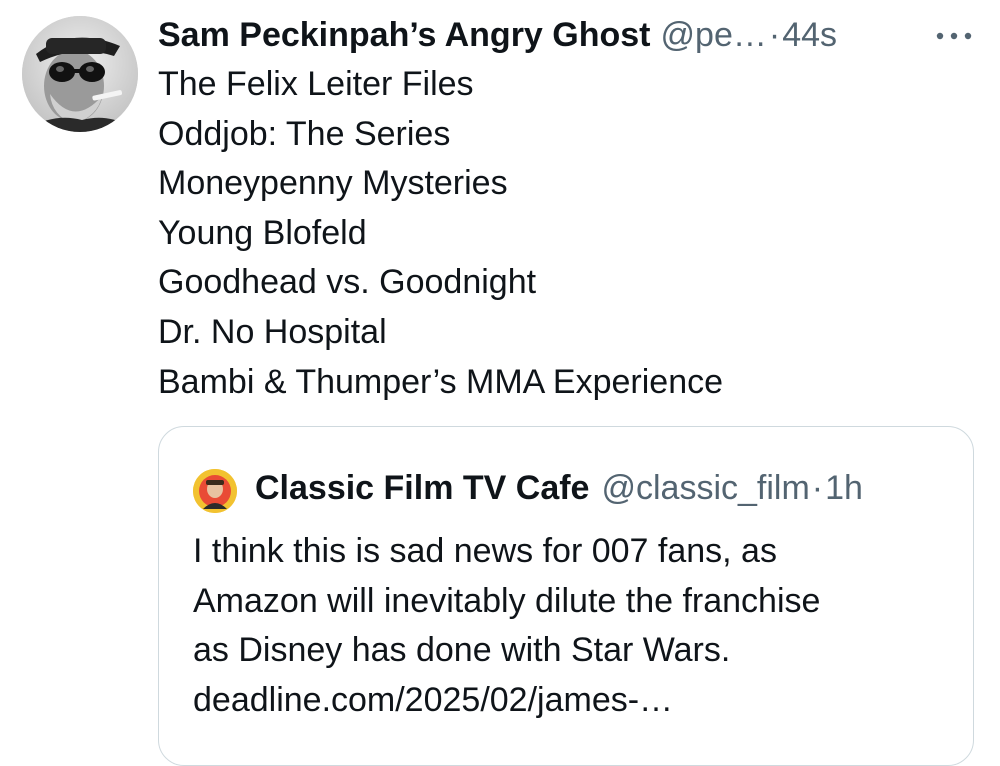 The height and width of the screenshot is (766, 1000). I want to click on quoted-author-avatar, so click(215, 491).